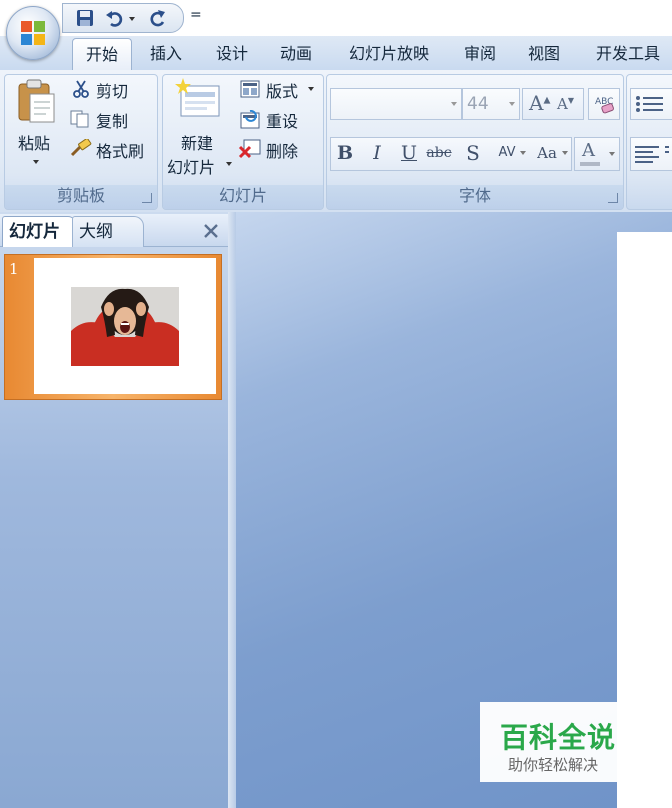 The image size is (672, 808). What do you see at coordinates (120, 150) in the screenshot?
I see `format-painter-button: 格式刷` at bounding box center [120, 150].